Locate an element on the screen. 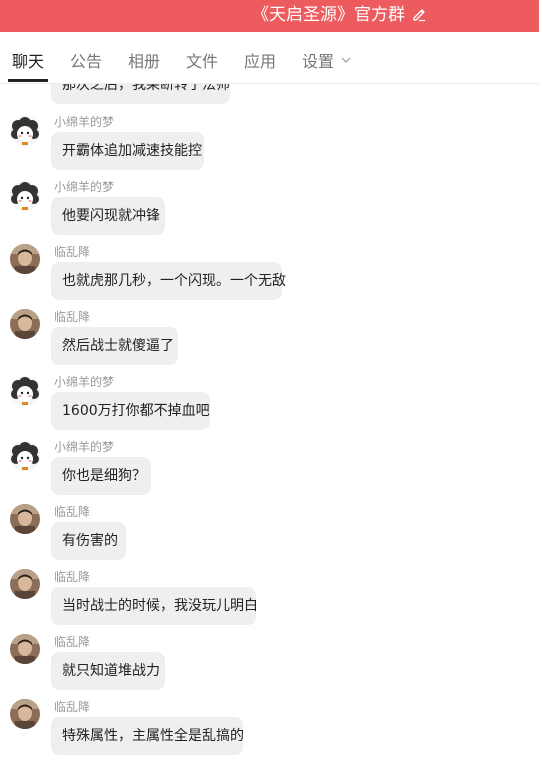 This screenshot has width=539, height=762. message-text: 然后战士就傻逼了 is located at coordinates (118, 346).